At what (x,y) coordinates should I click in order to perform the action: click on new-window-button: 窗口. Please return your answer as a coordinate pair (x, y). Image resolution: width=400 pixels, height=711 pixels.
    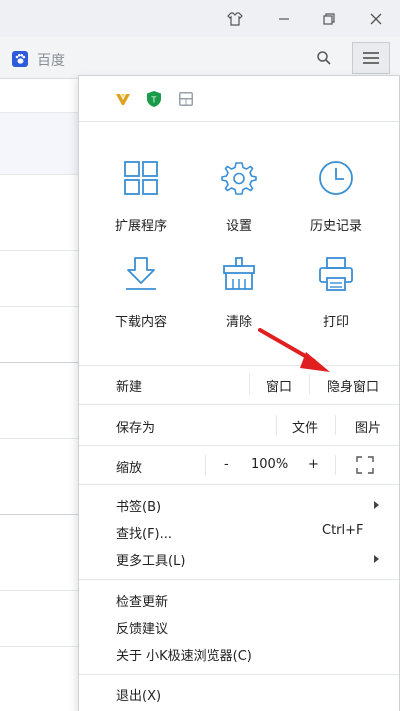
    Looking at the image, I should click on (279, 385).